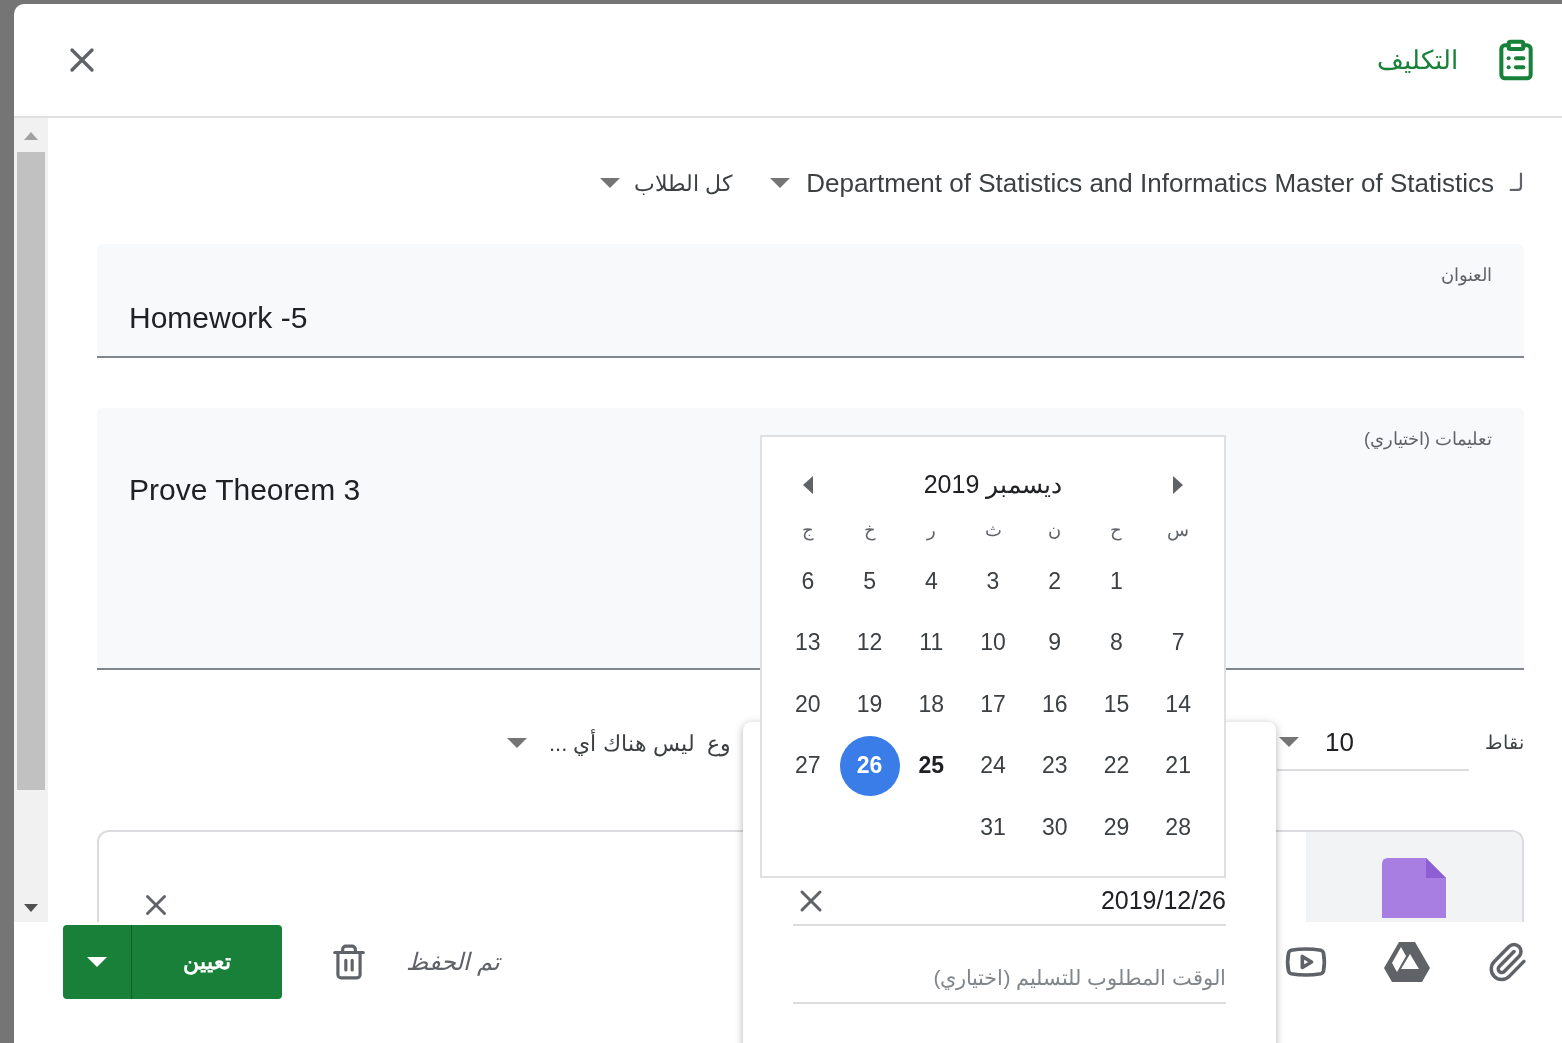 Image resolution: width=1562 pixels, height=1043 pixels. What do you see at coordinates (1178, 485) in the screenshot?
I see `next-month-icon` at bounding box center [1178, 485].